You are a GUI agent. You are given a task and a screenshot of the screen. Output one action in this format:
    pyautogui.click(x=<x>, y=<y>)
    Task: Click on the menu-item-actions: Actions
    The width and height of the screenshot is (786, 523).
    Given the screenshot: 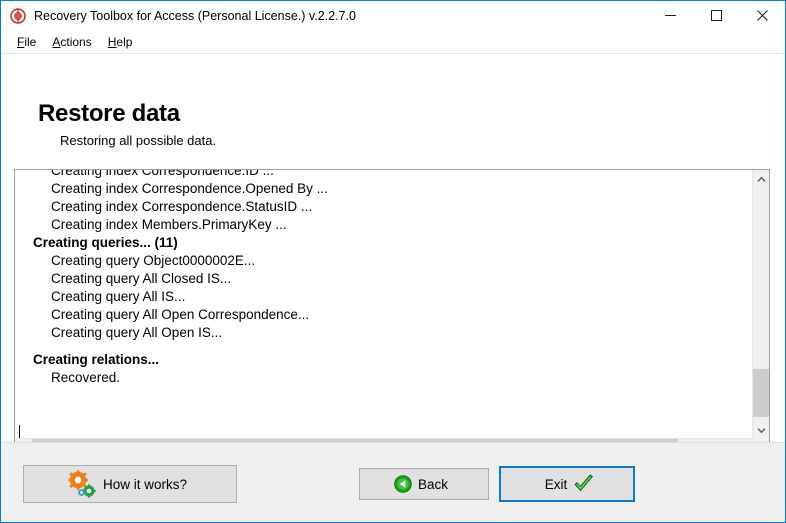 What is the action you would take?
    pyautogui.click(x=71, y=42)
    